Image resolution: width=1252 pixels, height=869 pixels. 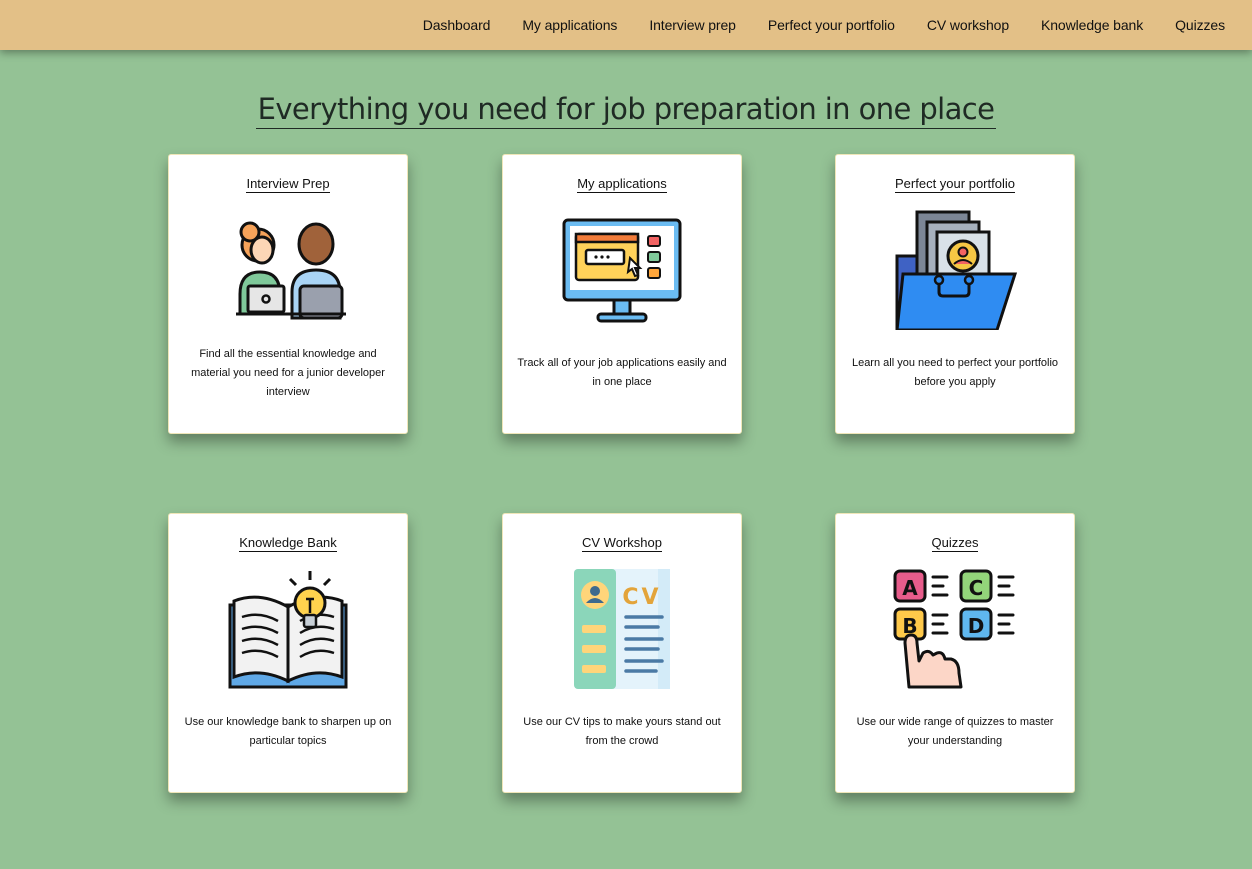 What do you see at coordinates (831, 25) in the screenshot?
I see `nav-perfect-your-portfolio: Perfect your portfolio` at bounding box center [831, 25].